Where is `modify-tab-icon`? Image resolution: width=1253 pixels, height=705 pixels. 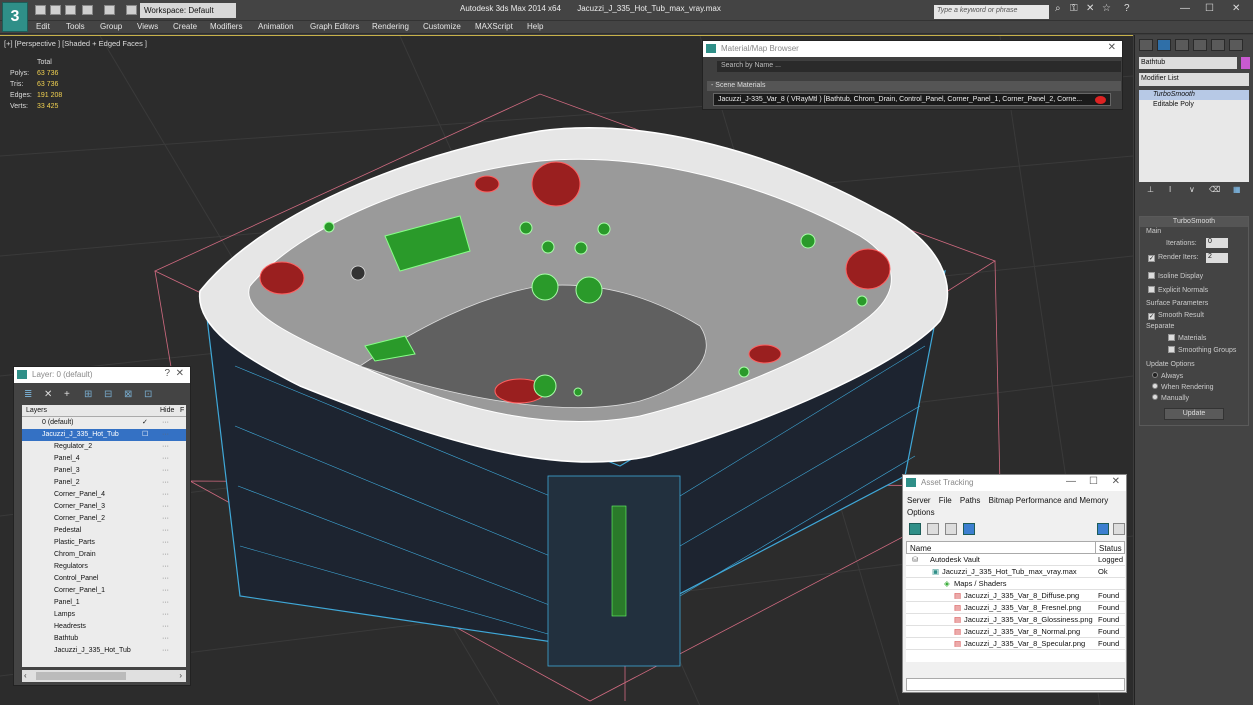 modify-tab-icon is located at coordinates (1164, 45).